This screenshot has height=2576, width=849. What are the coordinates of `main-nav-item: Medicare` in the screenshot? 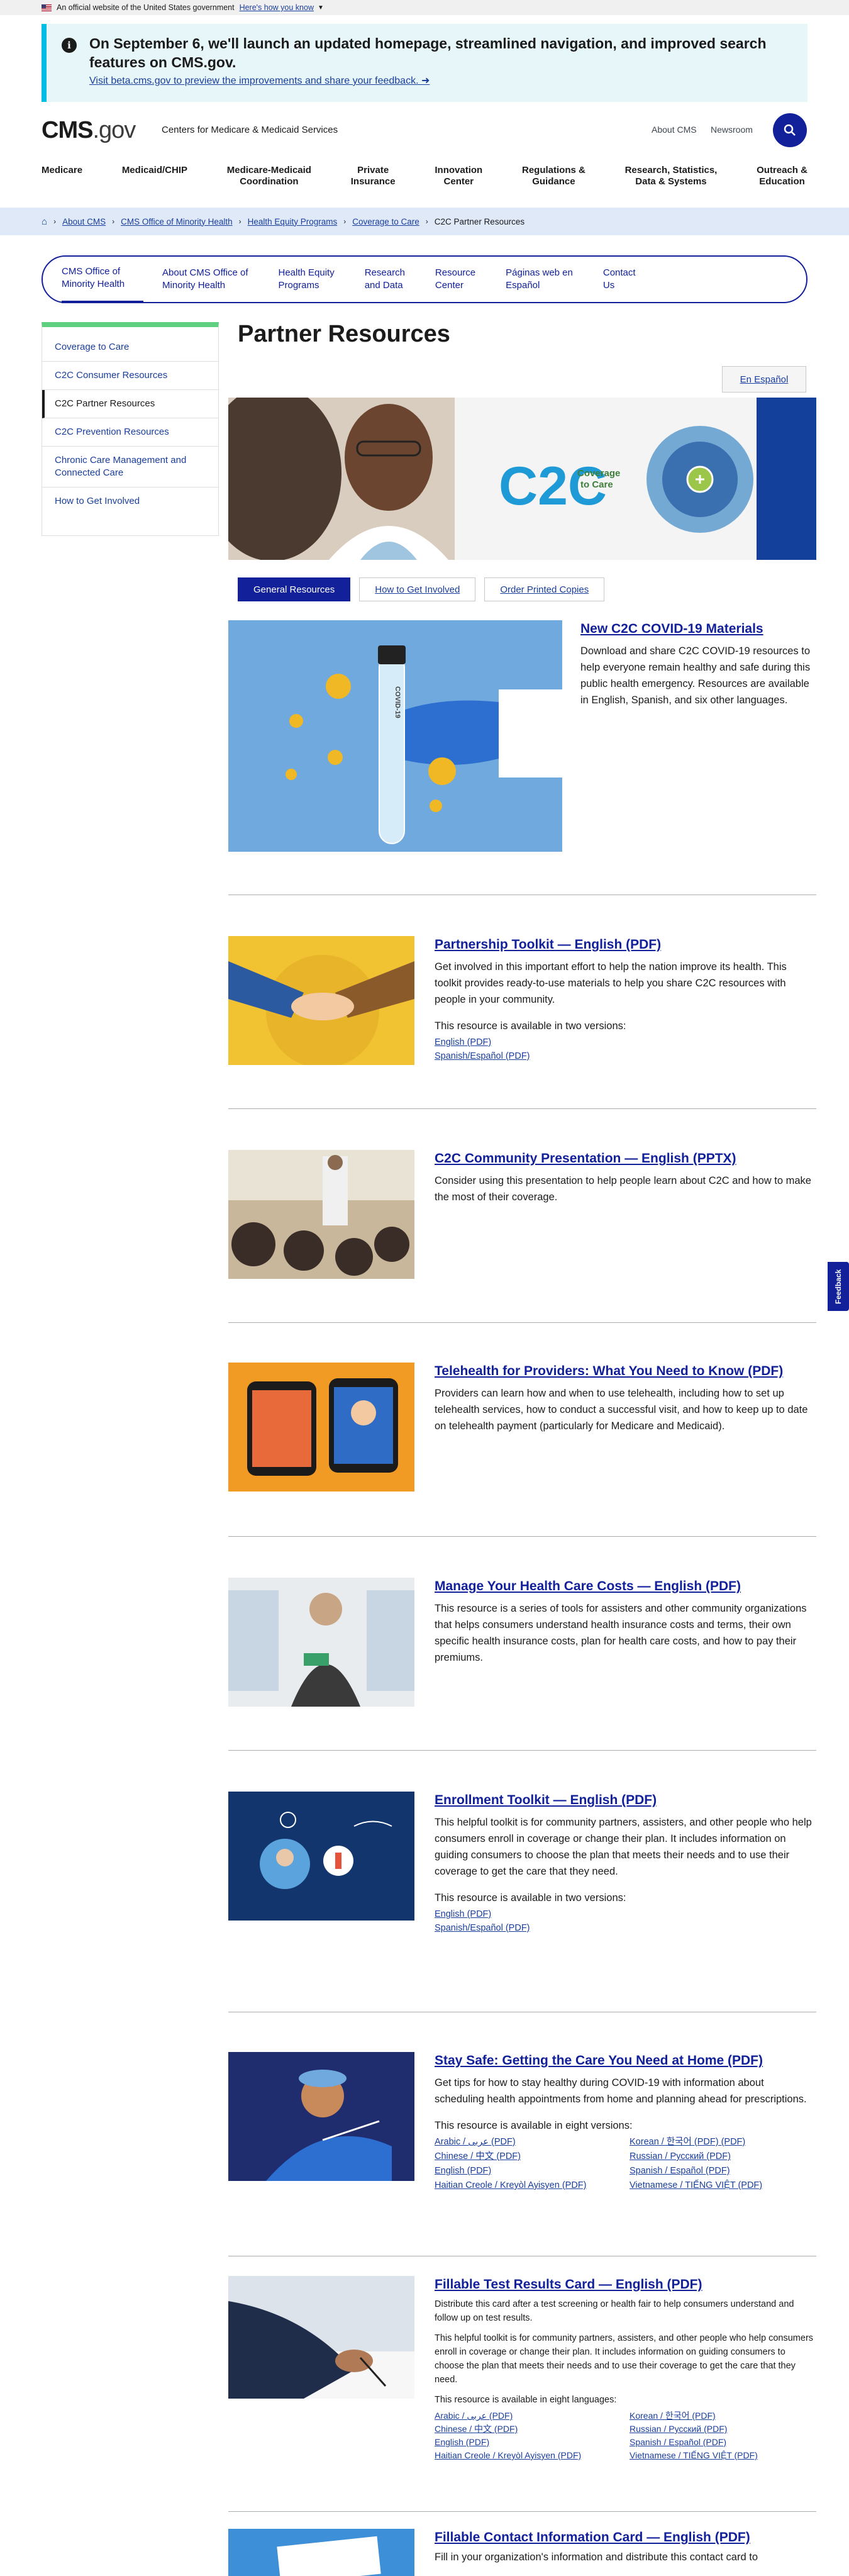 It's located at (62, 176).